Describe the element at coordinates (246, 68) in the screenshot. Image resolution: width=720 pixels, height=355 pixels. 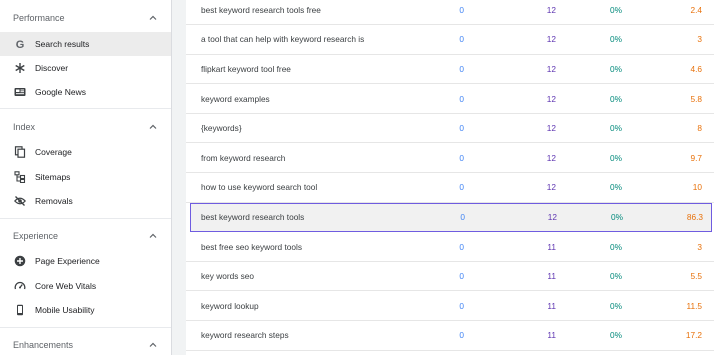
I see `query-cell: flipkart keyword tool free` at that location.